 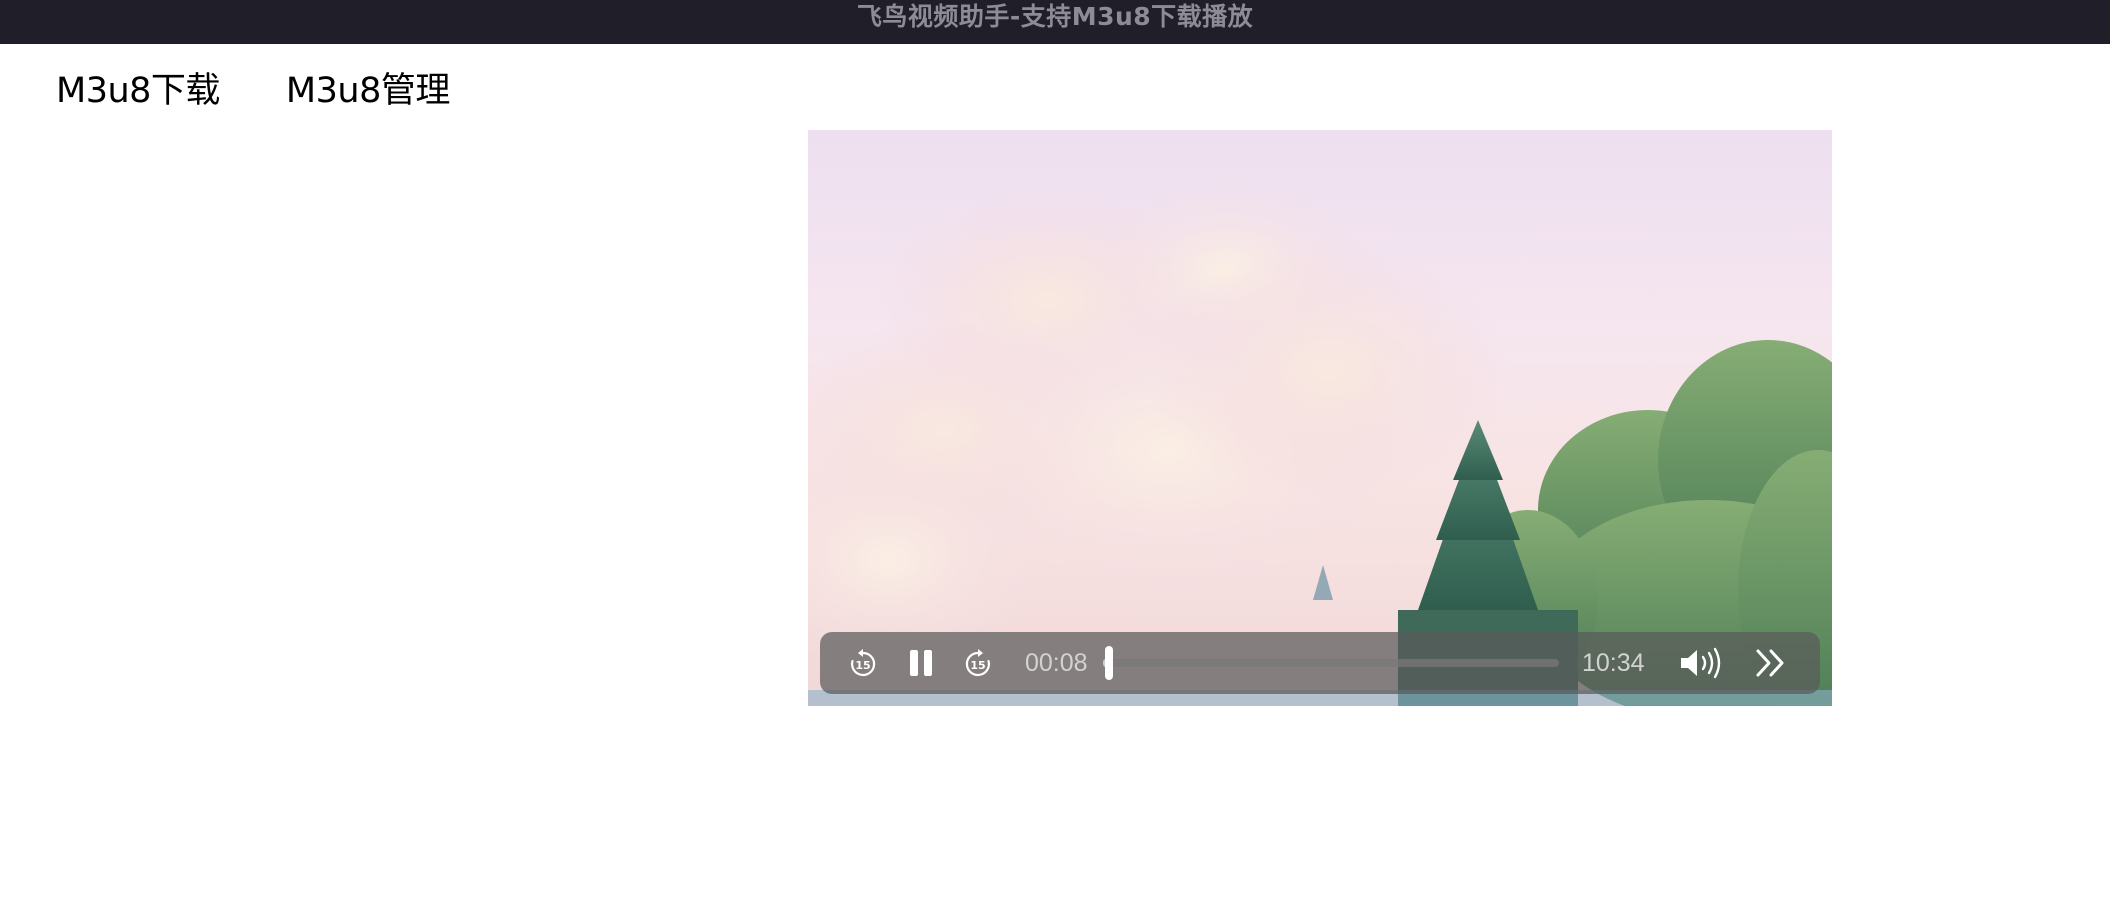 What do you see at coordinates (1702, 663) in the screenshot?
I see `volume-icon` at bounding box center [1702, 663].